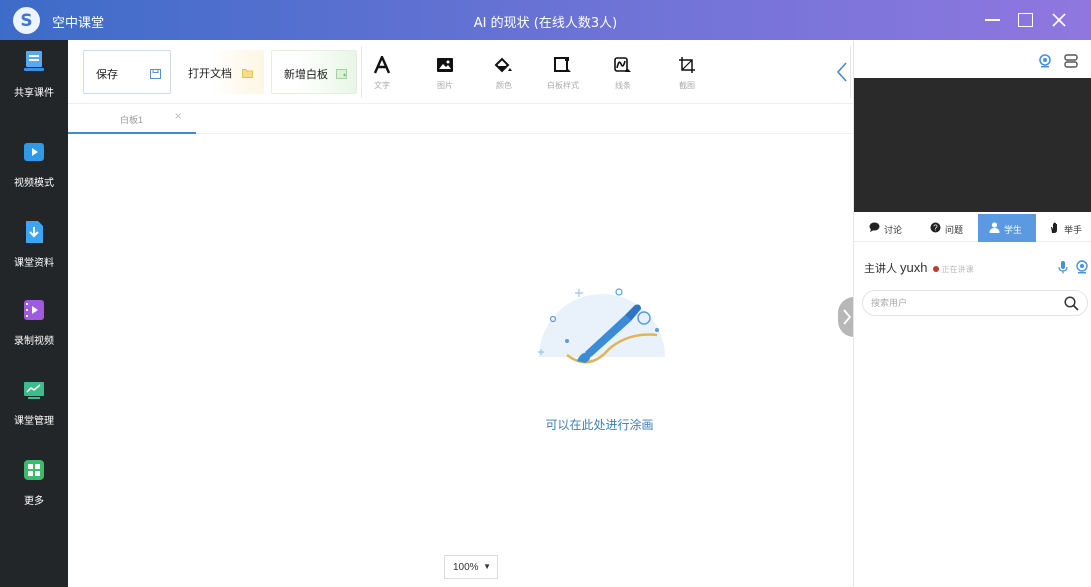 The image size is (1091, 587). Describe the element at coordinates (466, 567) in the screenshot. I see `zoom-value: 100%` at that location.